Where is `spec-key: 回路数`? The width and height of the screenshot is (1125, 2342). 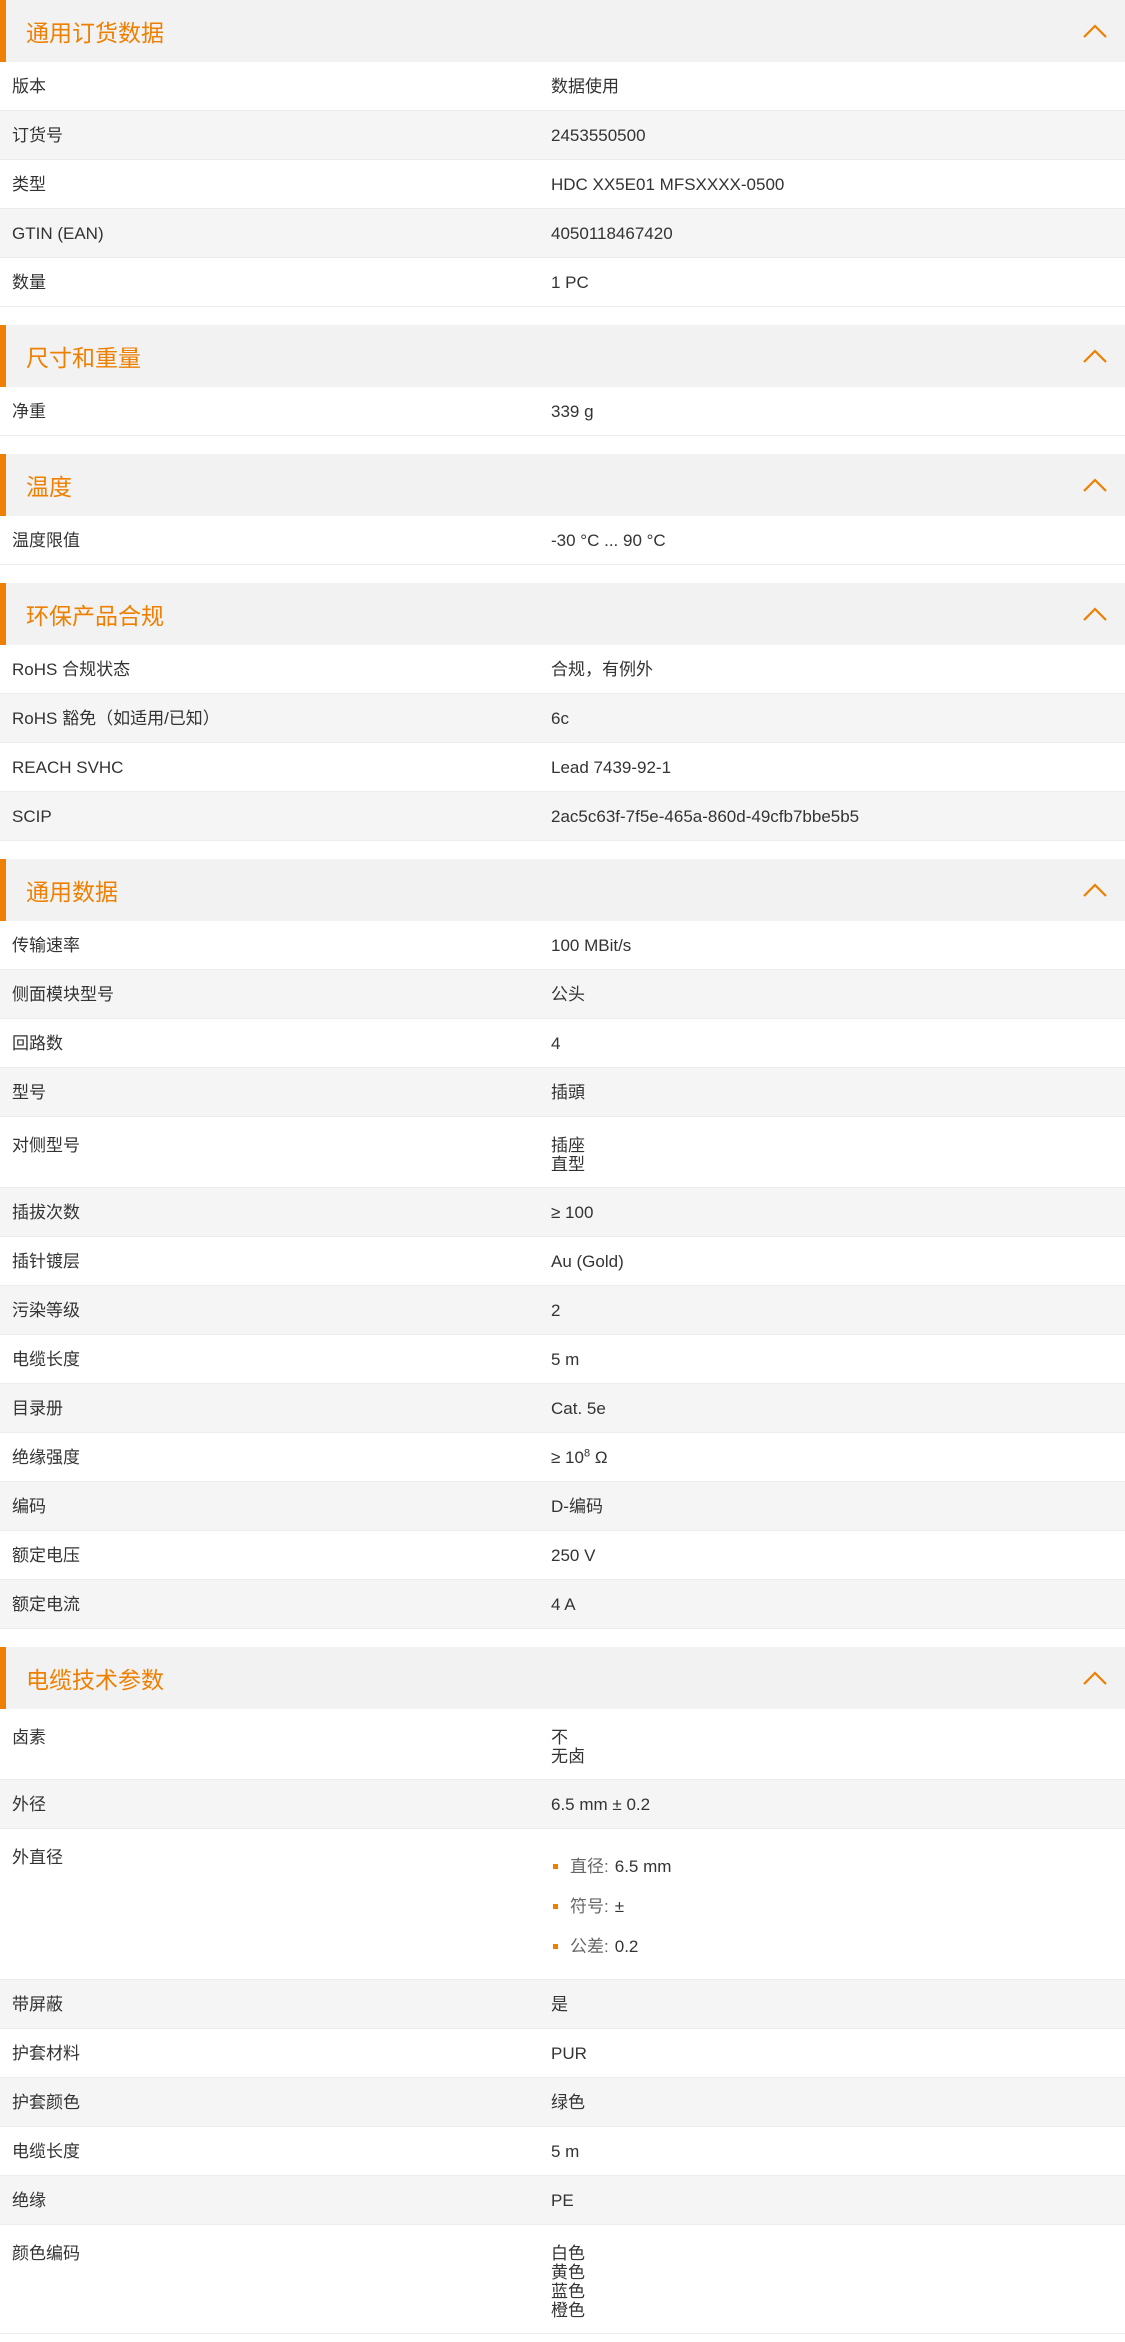 spec-key: 回路数 is located at coordinates (37, 1043).